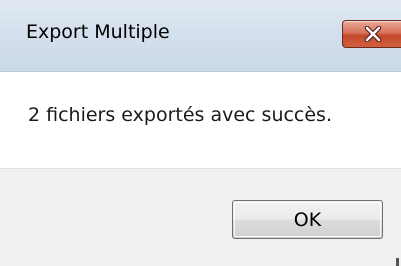 The height and width of the screenshot is (266, 401). Describe the element at coordinates (307, 219) in the screenshot. I see `ok-button: OK` at that location.